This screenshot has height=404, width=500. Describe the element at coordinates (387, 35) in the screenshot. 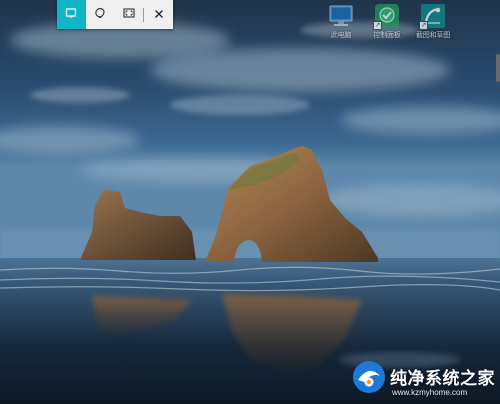

I see `desktop-icon-label: 控制面板` at that location.